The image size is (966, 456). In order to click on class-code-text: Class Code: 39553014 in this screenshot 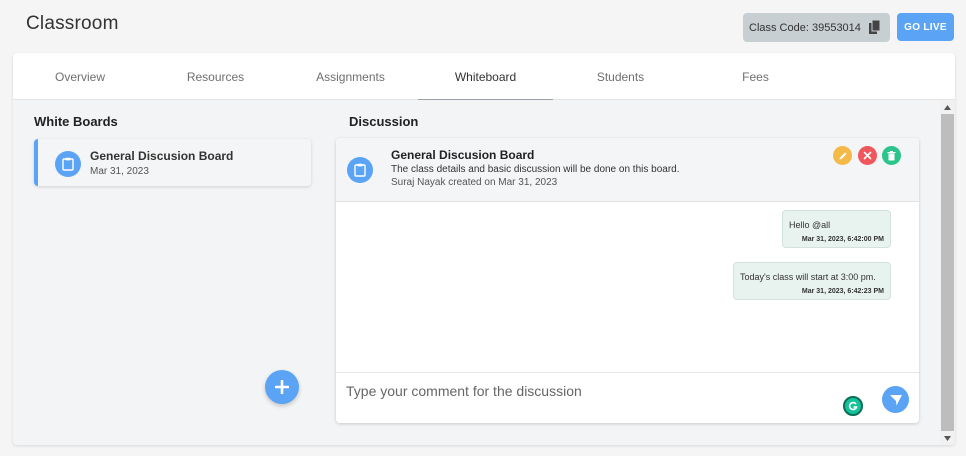, I will do `click(805, 27)`.